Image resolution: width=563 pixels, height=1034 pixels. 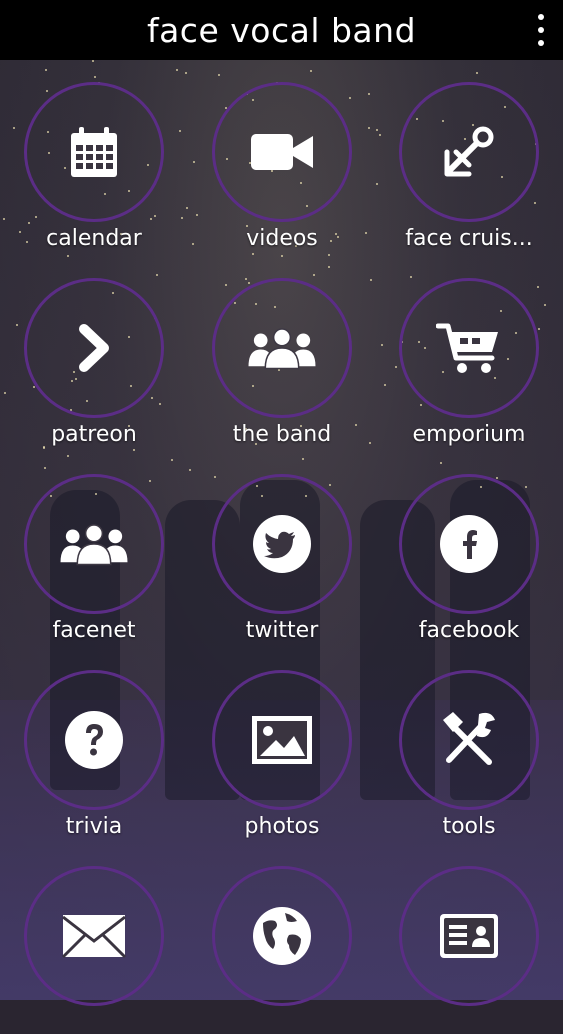 I want to click on tile-contact-card, so click(x=472, y=939).